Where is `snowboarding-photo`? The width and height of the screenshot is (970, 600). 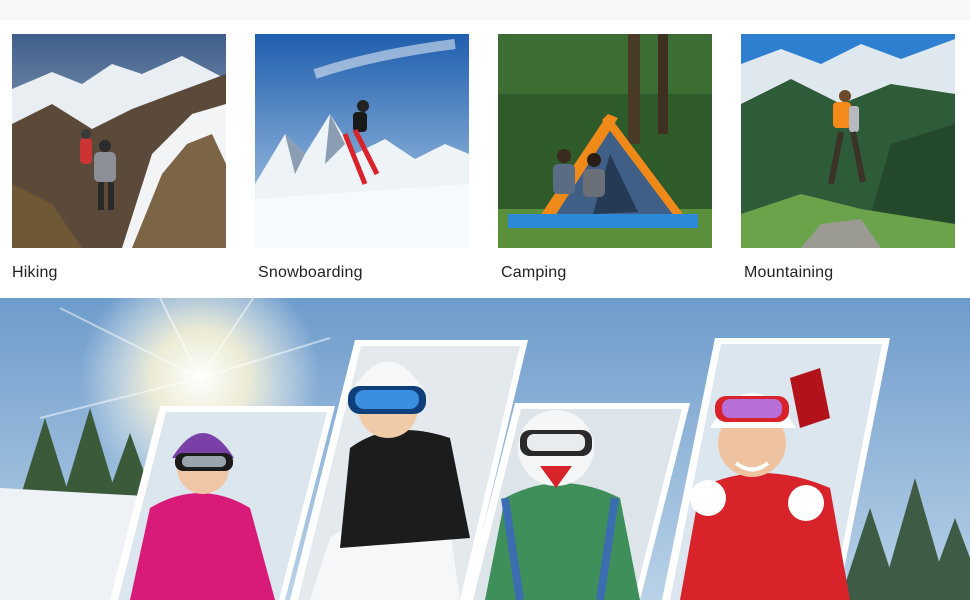 snowboarding-photo is located at coordinates (362, 141).